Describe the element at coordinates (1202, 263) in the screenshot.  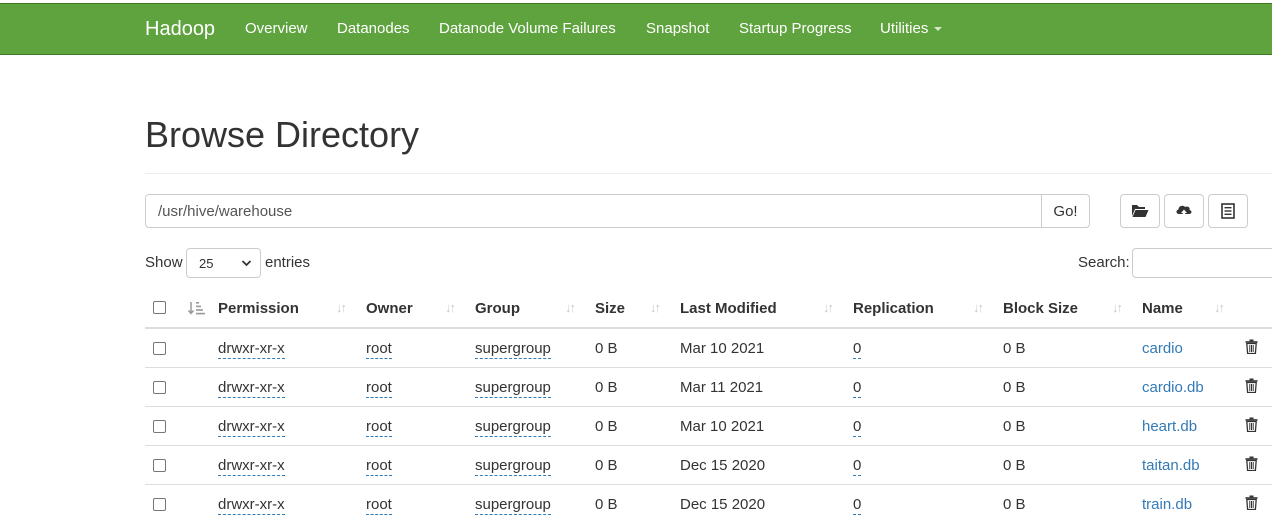
I see `search-input` at that location.